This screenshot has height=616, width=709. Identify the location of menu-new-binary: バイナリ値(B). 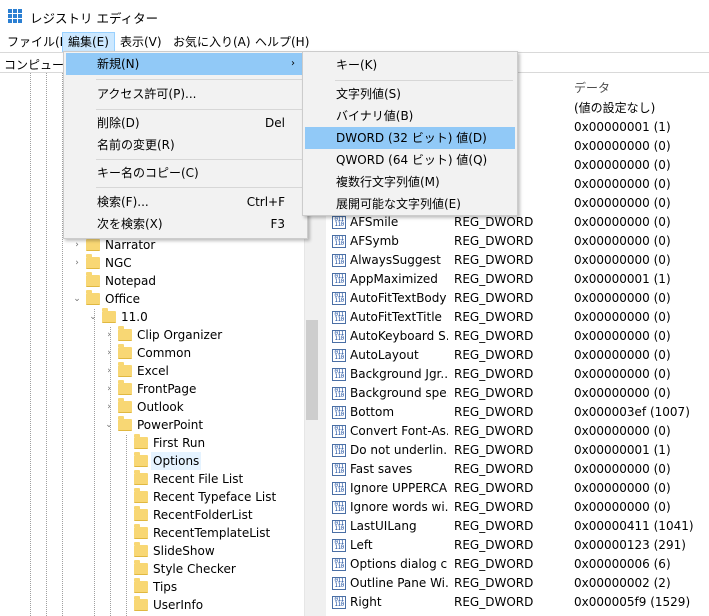
(410, 116).